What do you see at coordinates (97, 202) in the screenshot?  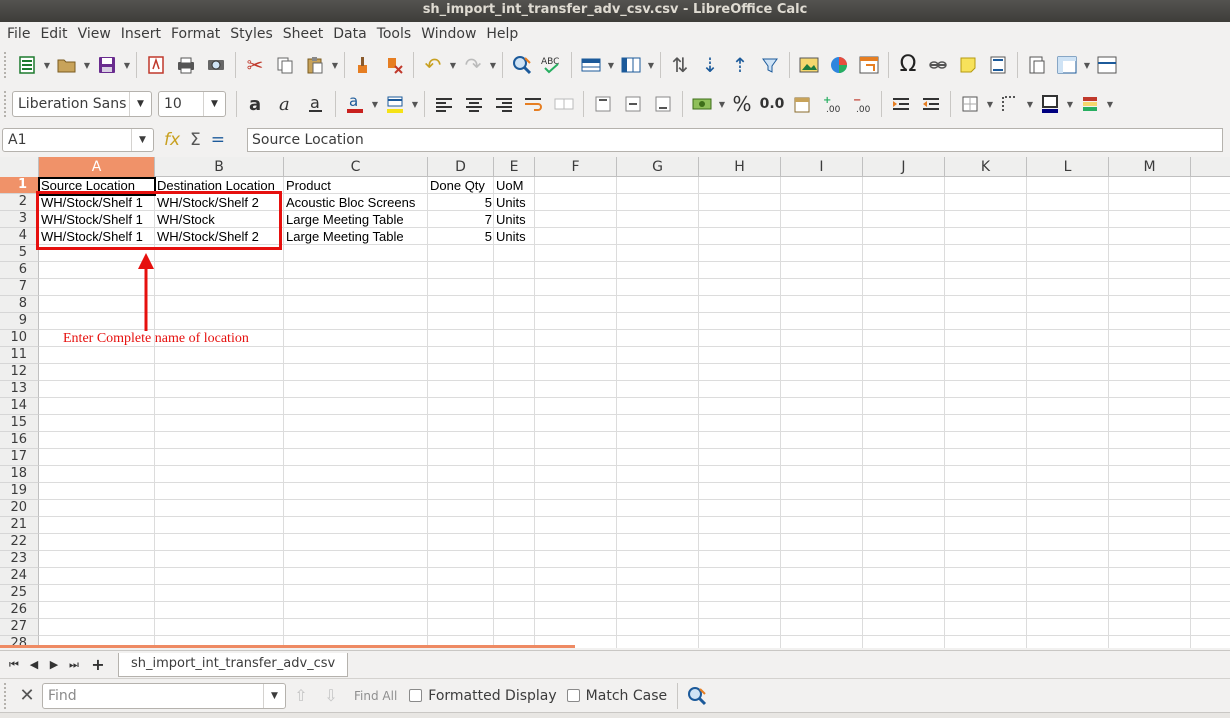 I see `table-cell: WH/Stock/Shelf 1` at bounding box center [97, 202].